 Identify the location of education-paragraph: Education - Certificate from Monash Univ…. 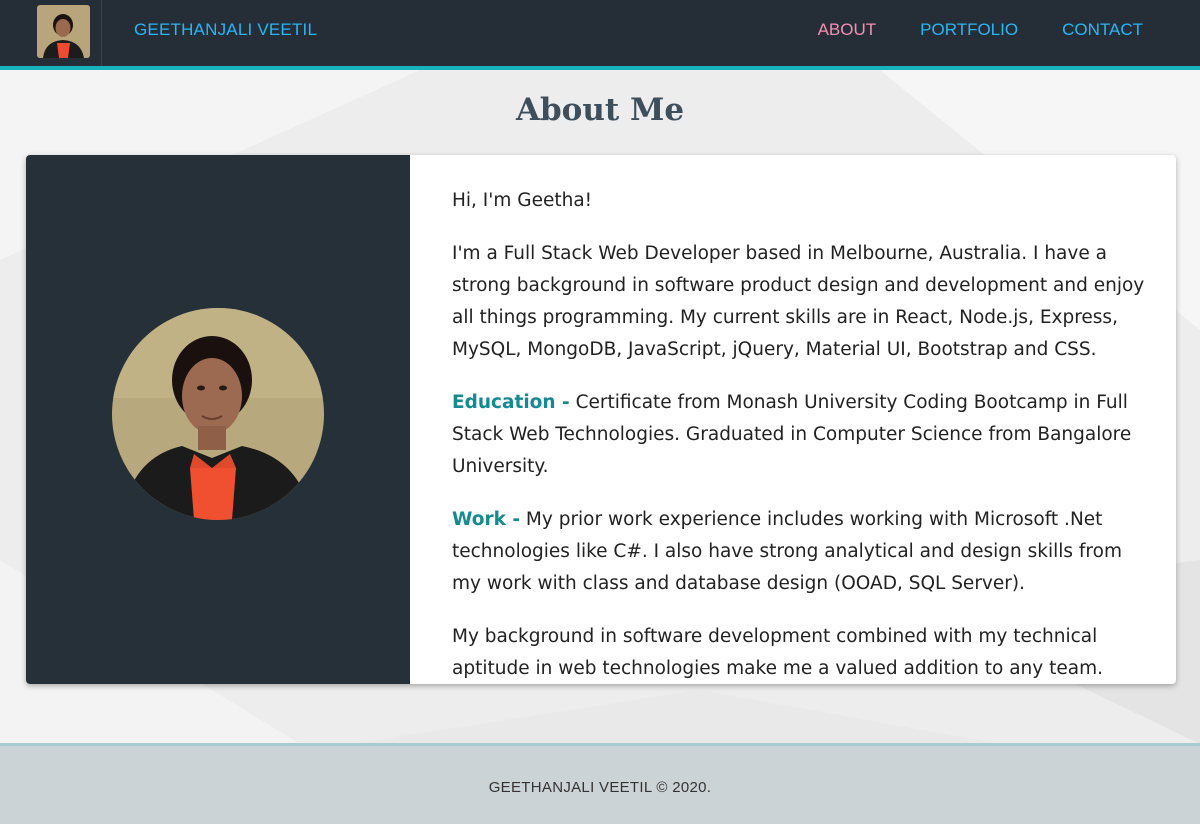
(802, 435).